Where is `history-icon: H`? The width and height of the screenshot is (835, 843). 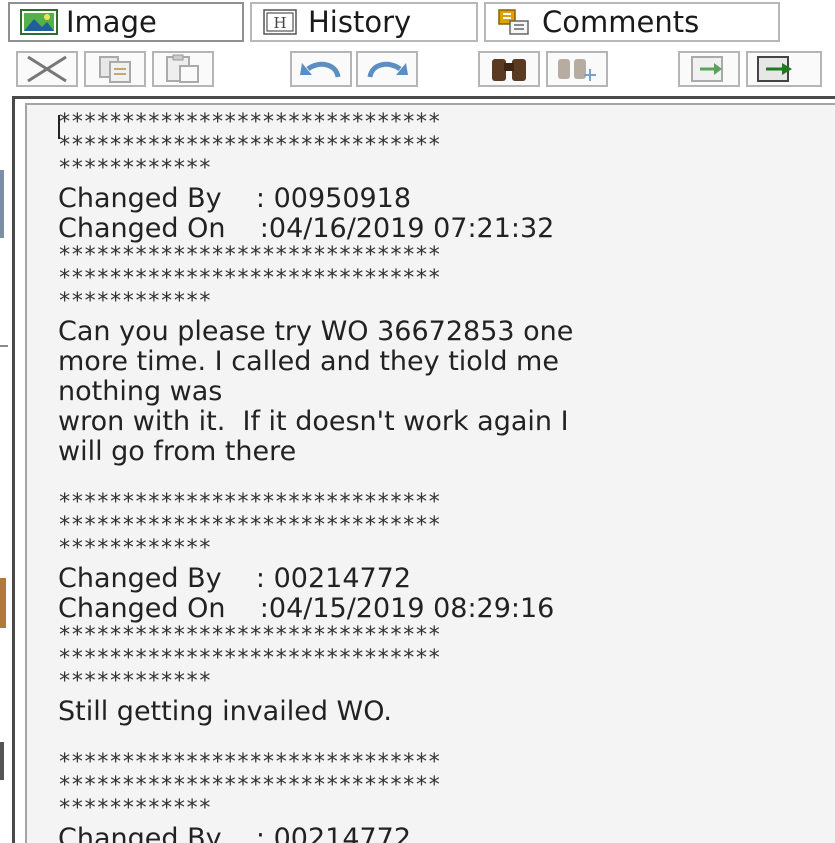
history-icon: H is located at coordinates (281, 22).